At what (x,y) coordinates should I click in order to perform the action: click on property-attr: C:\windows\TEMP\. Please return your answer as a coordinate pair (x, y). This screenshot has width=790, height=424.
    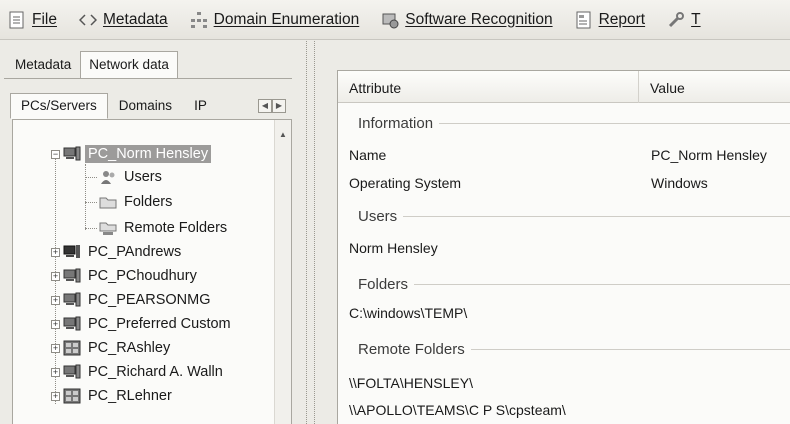
    Looking at the image, I should click on (408, 313).